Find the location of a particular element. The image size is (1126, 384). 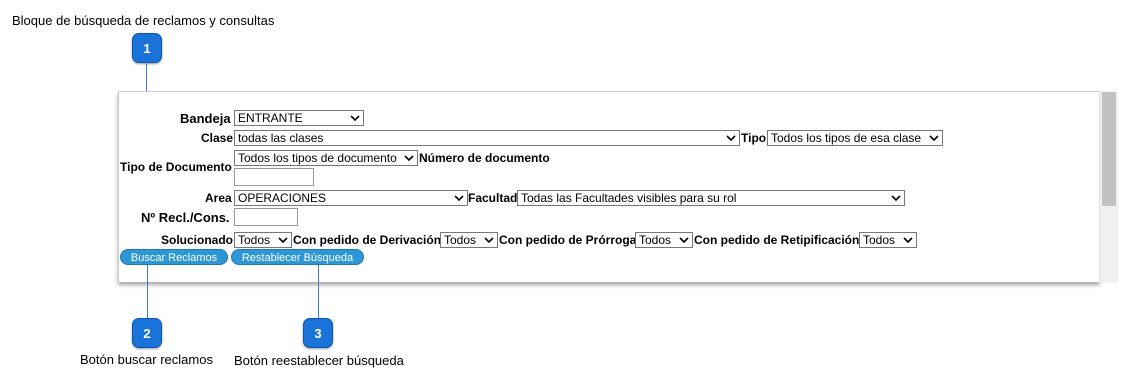

retipificacion-label: Con pedido de Retipificación is located at coordinates (777, 240).